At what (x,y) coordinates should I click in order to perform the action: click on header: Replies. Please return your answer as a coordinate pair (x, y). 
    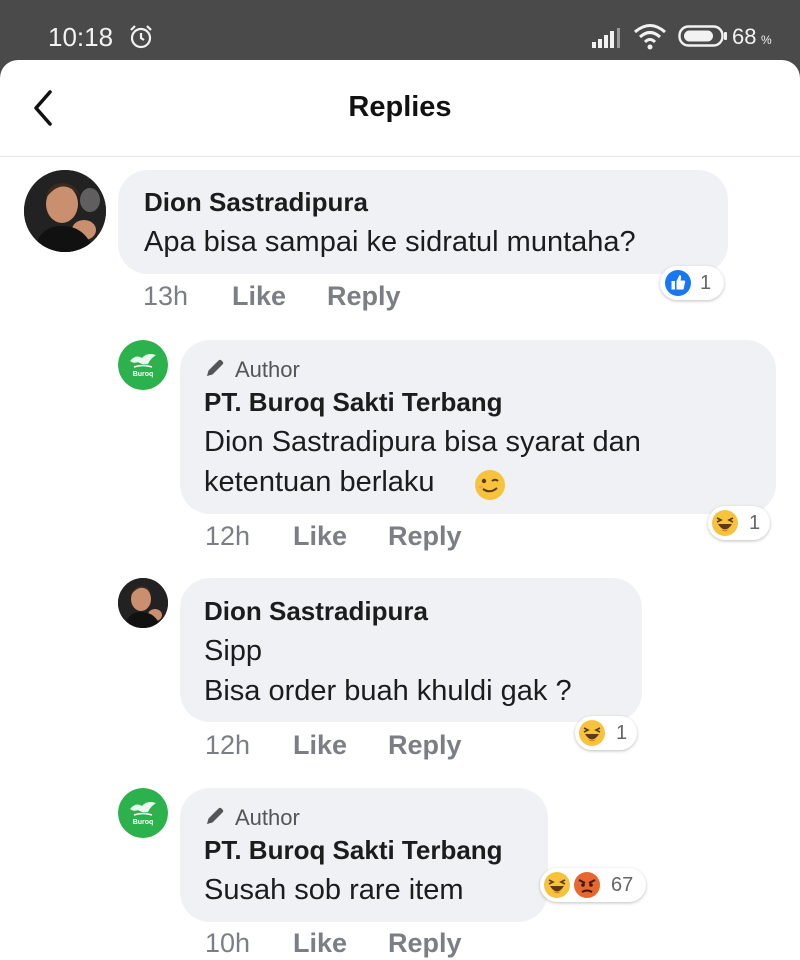
    Looking at the image, I should click on (400, 108).